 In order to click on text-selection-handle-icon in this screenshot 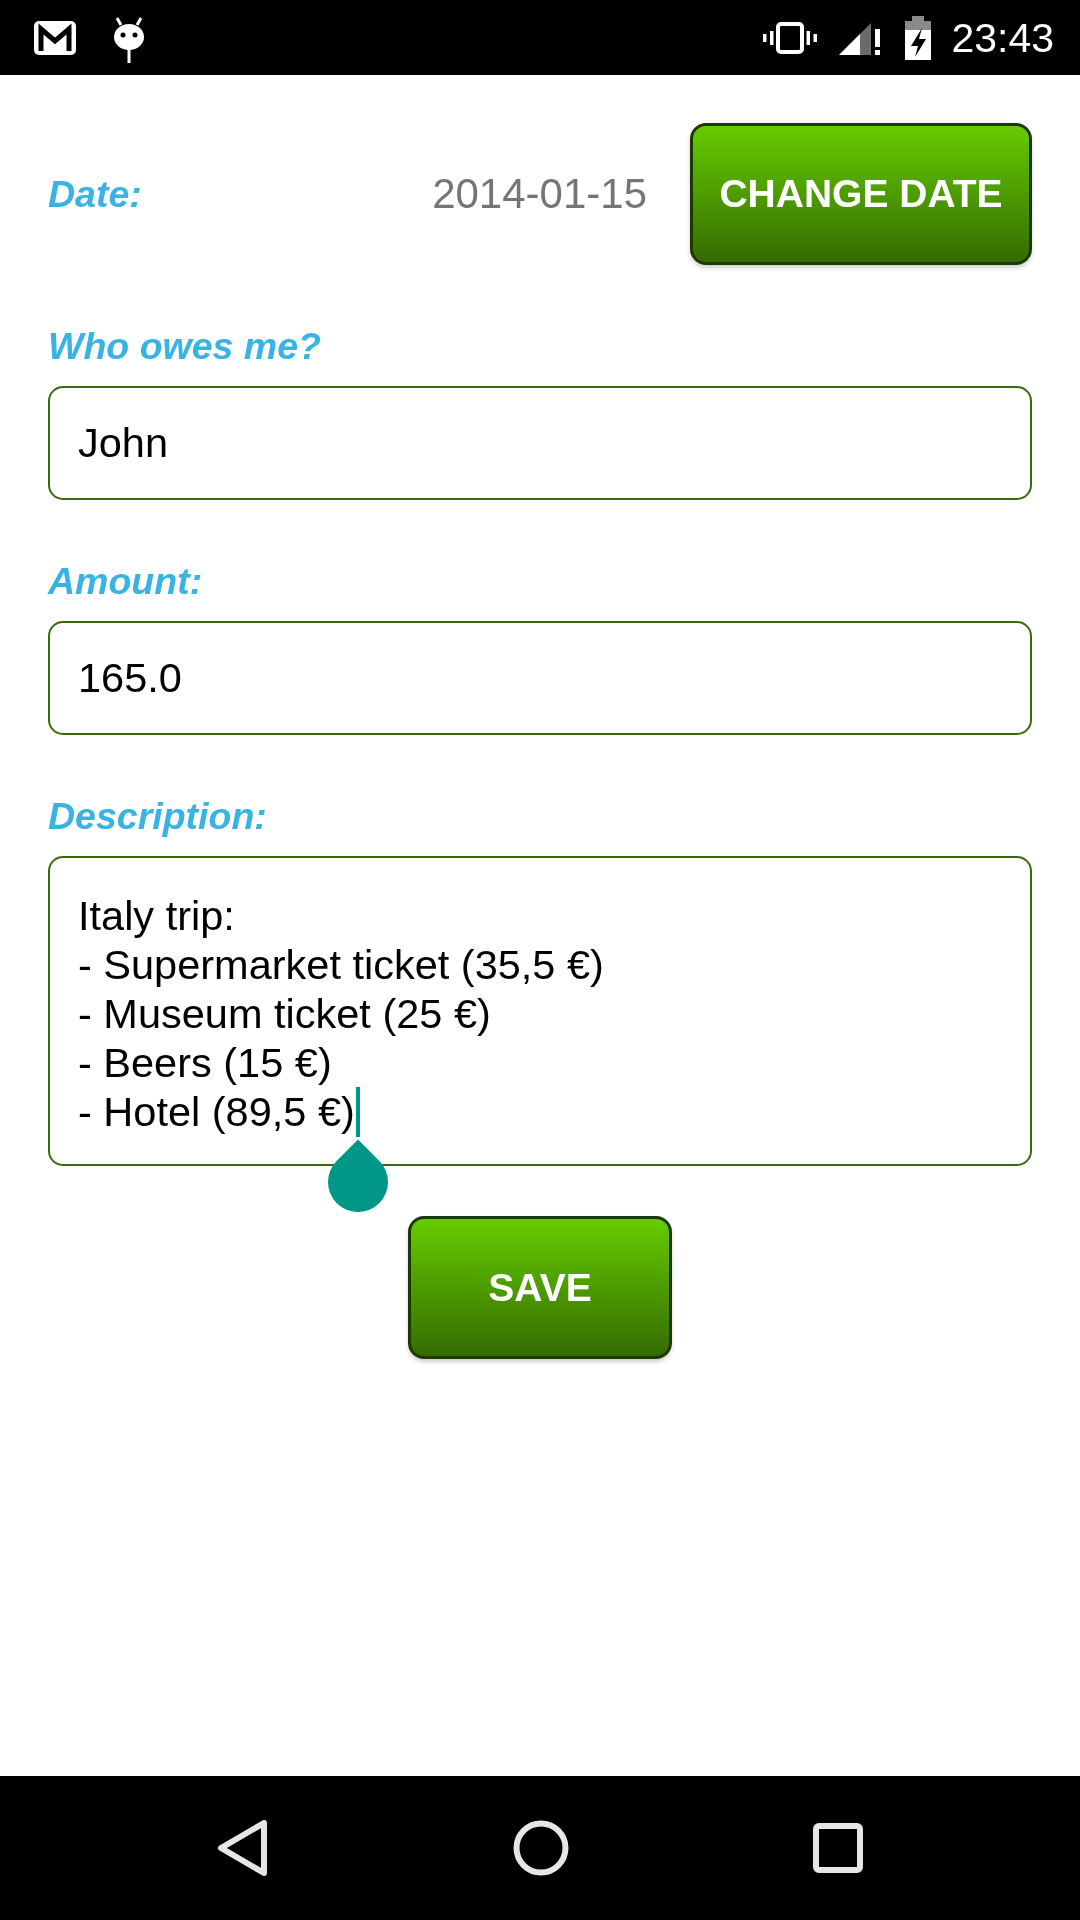, I will do `click(357, 1175)`.